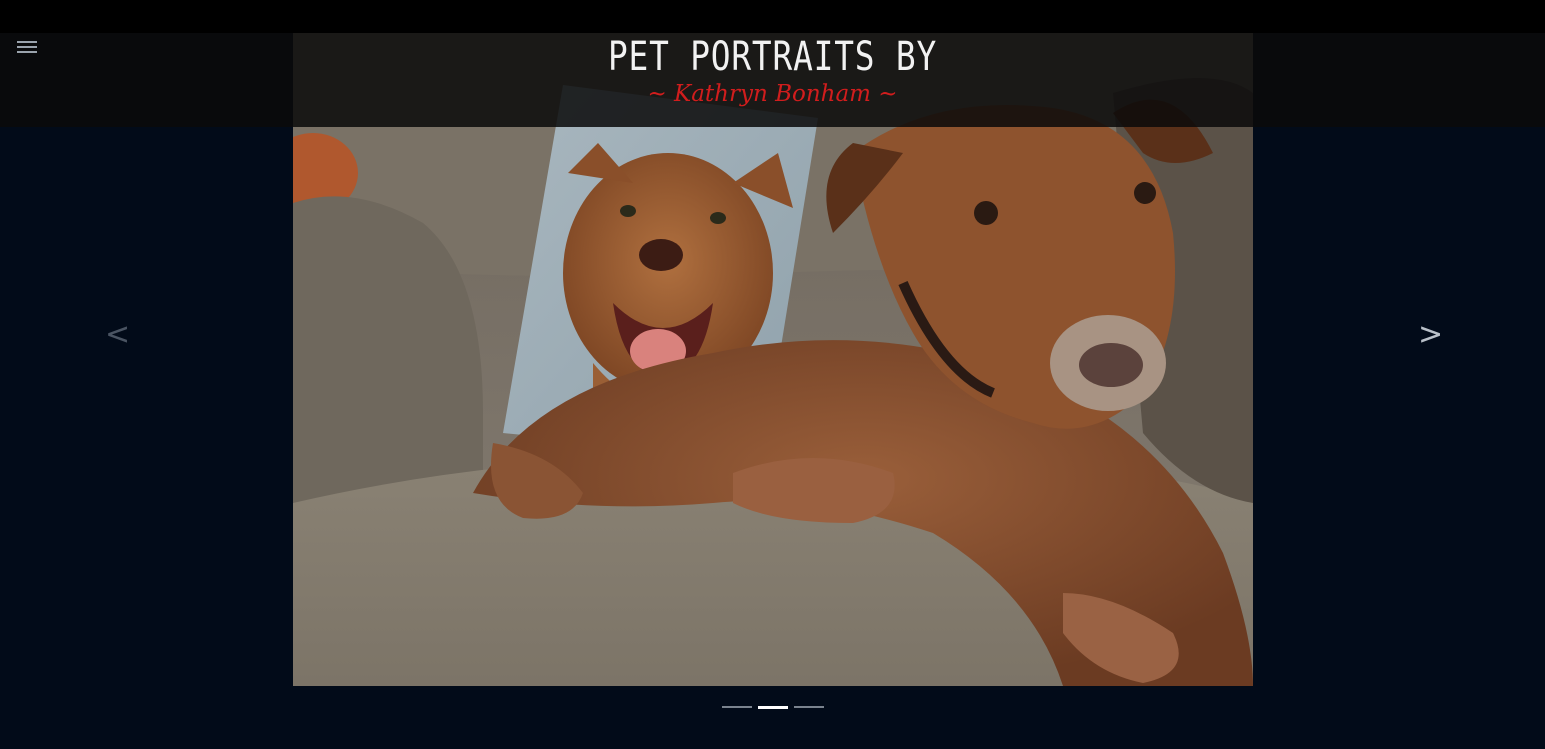 The image size is (1545, 749). What do you see at coordinates (27, 47) in the screenshot?
I see `hamburger-menu-icon` at bounding box center [27, 47].